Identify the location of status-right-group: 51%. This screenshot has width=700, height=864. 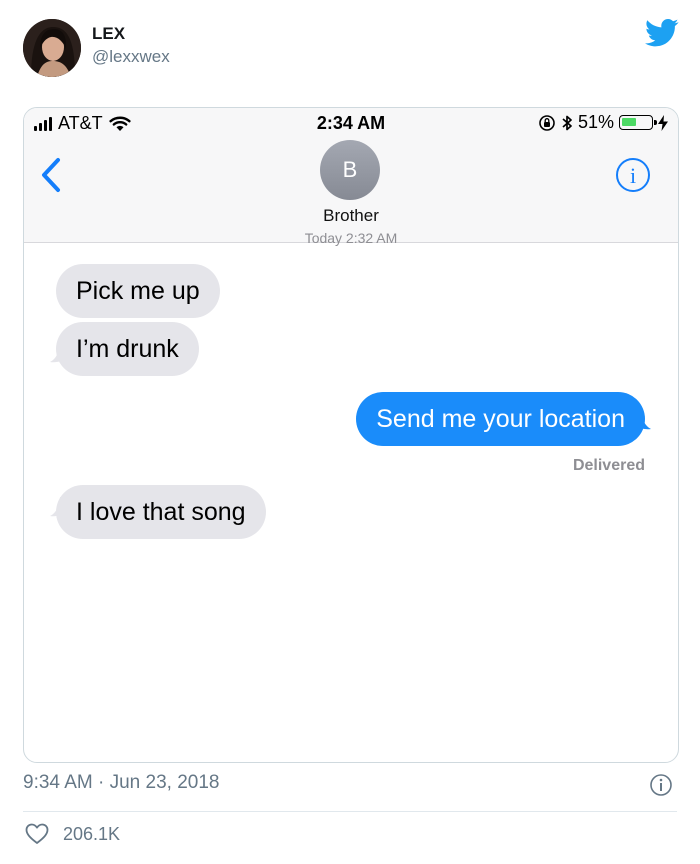
(603, 122).